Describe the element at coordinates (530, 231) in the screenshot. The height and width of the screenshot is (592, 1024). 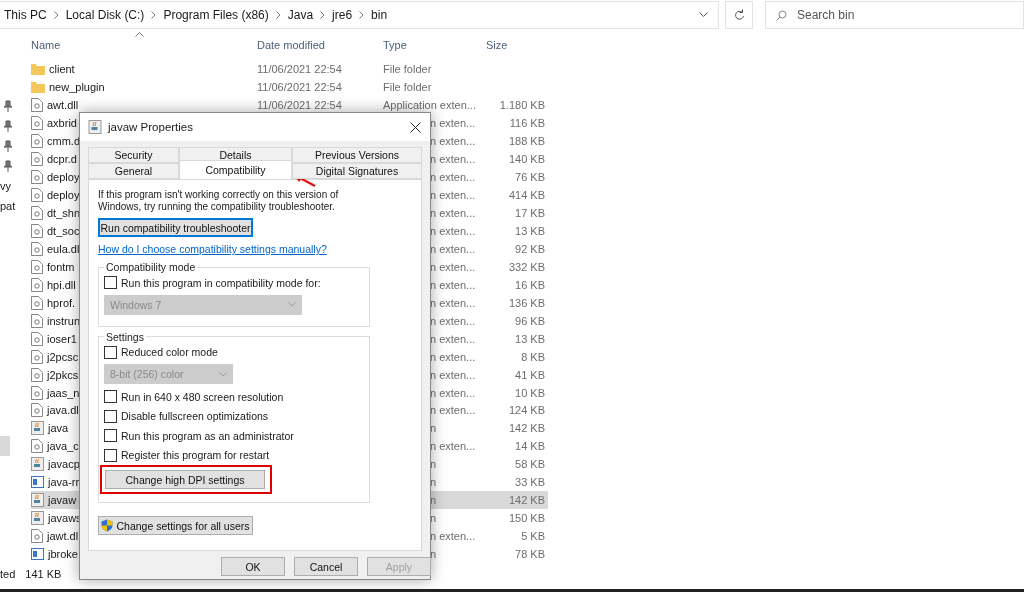
I see `file-size: 13 KB` at that location.